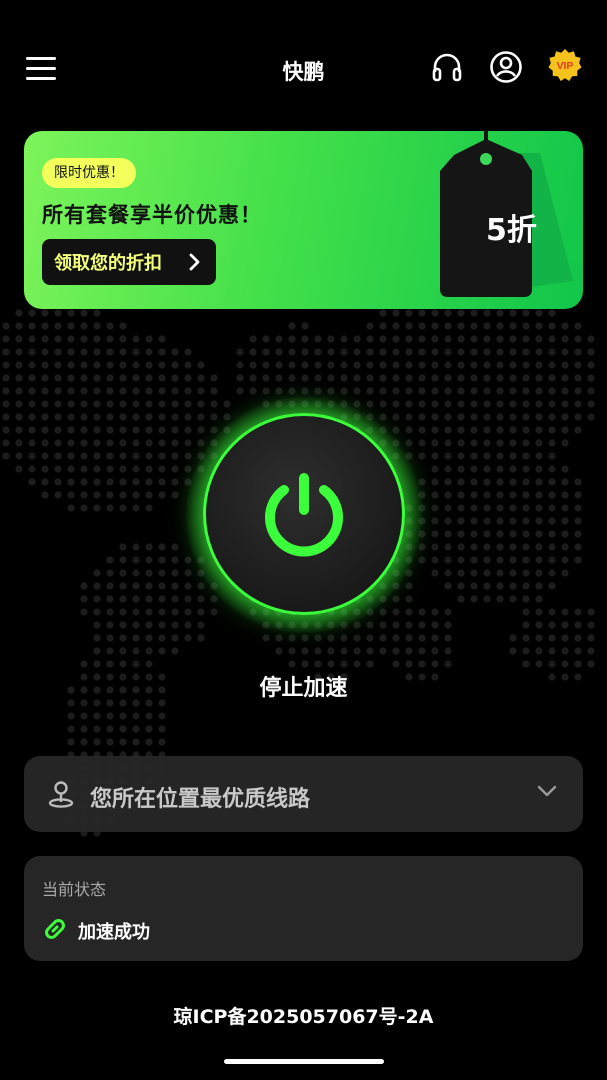 This screenshot has height=1080, width=607. I want to click on power-icon, so click(304, 515).